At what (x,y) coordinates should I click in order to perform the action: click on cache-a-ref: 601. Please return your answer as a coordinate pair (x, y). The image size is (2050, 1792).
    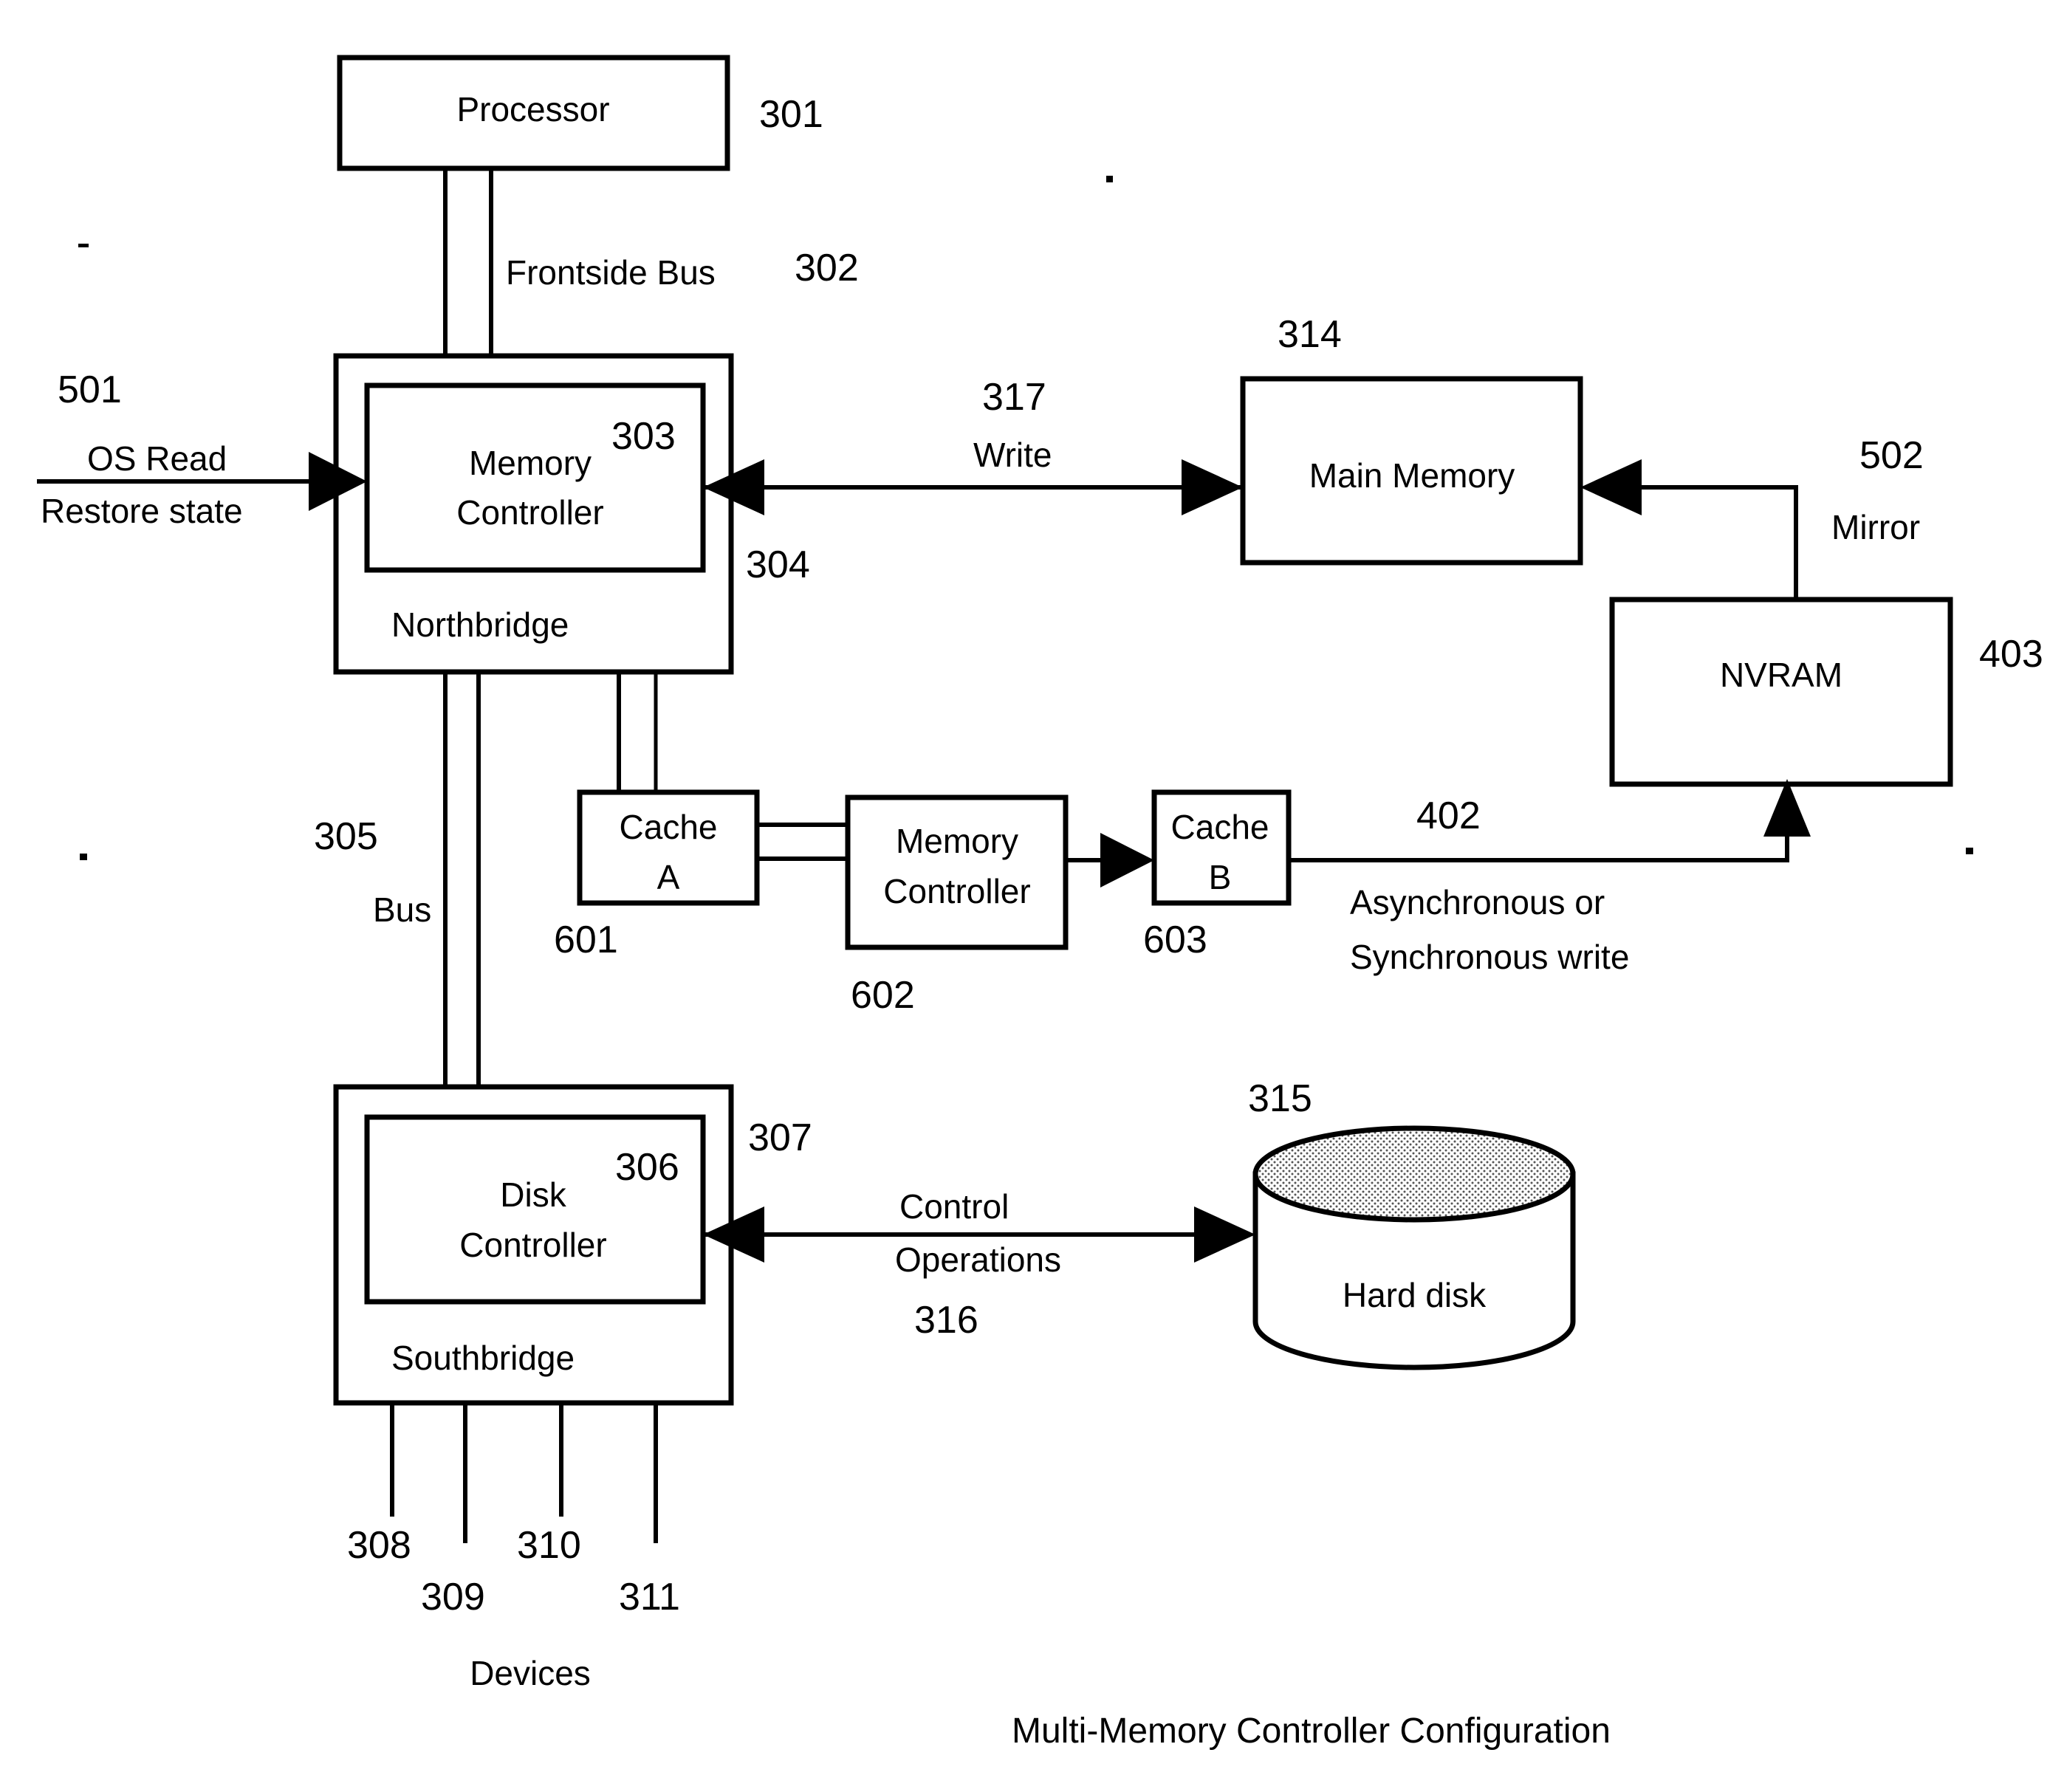
    Looking at the image, I should click on (586, 940).